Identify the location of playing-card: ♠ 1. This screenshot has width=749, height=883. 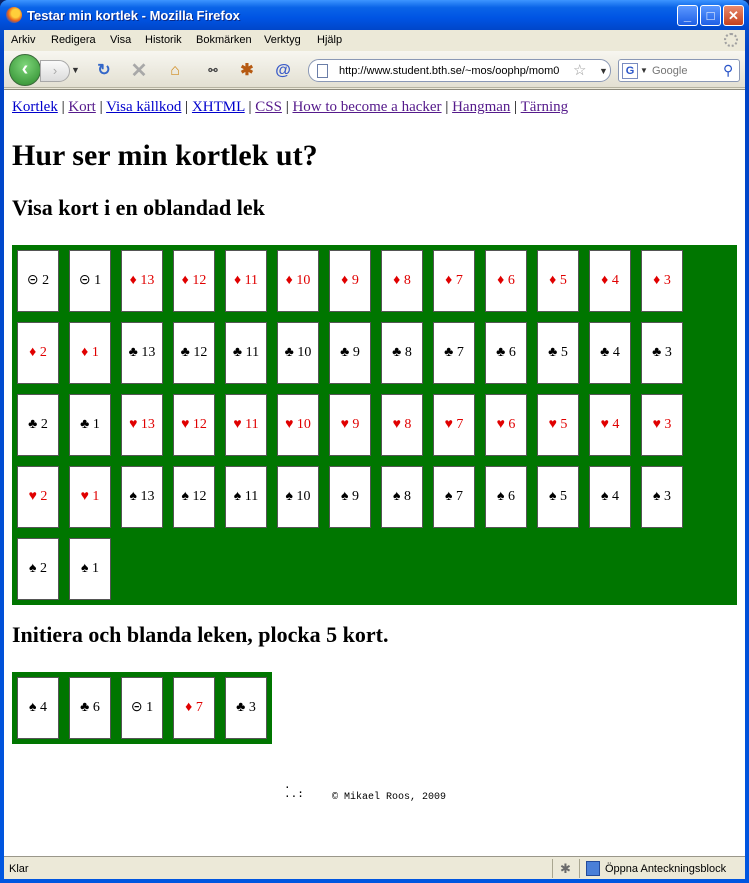
(90, 569).